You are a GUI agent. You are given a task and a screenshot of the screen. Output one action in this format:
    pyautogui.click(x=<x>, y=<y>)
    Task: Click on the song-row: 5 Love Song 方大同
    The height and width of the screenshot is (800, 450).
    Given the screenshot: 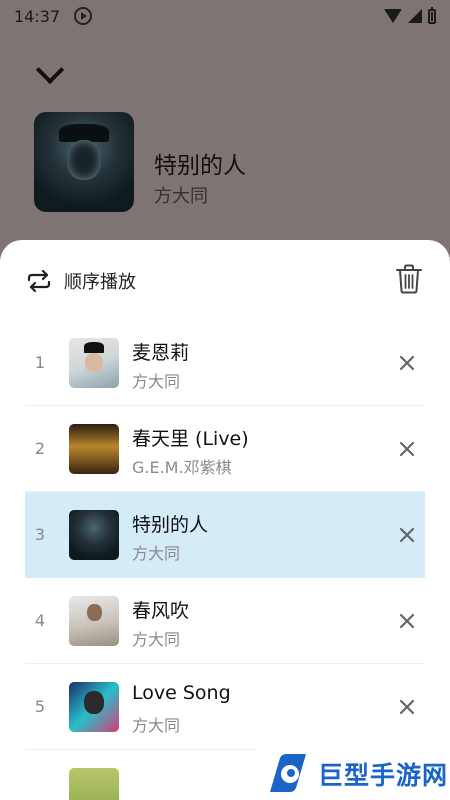 What is the action you would take?
    pyautogui.click(x=225, y=707)
    